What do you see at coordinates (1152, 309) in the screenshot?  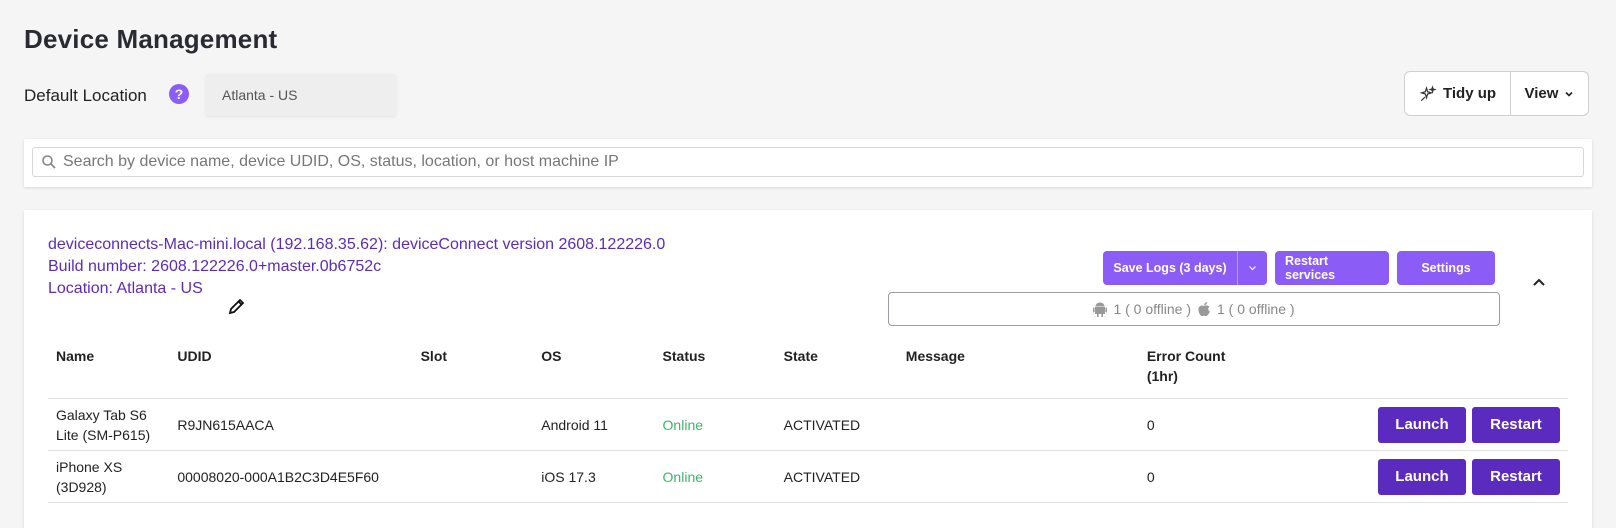 I see `android-count: 1 ( 0 offline )` at bounding box center [1152, 309].